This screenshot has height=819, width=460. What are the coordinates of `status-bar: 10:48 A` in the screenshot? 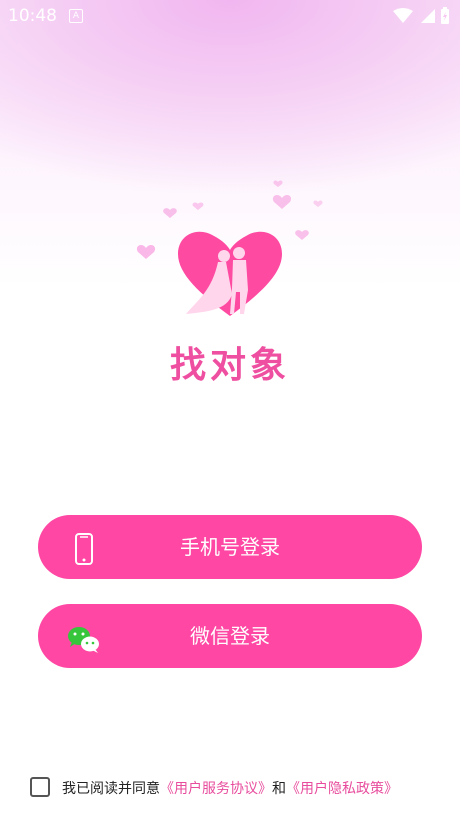 It's located at (230, 16).